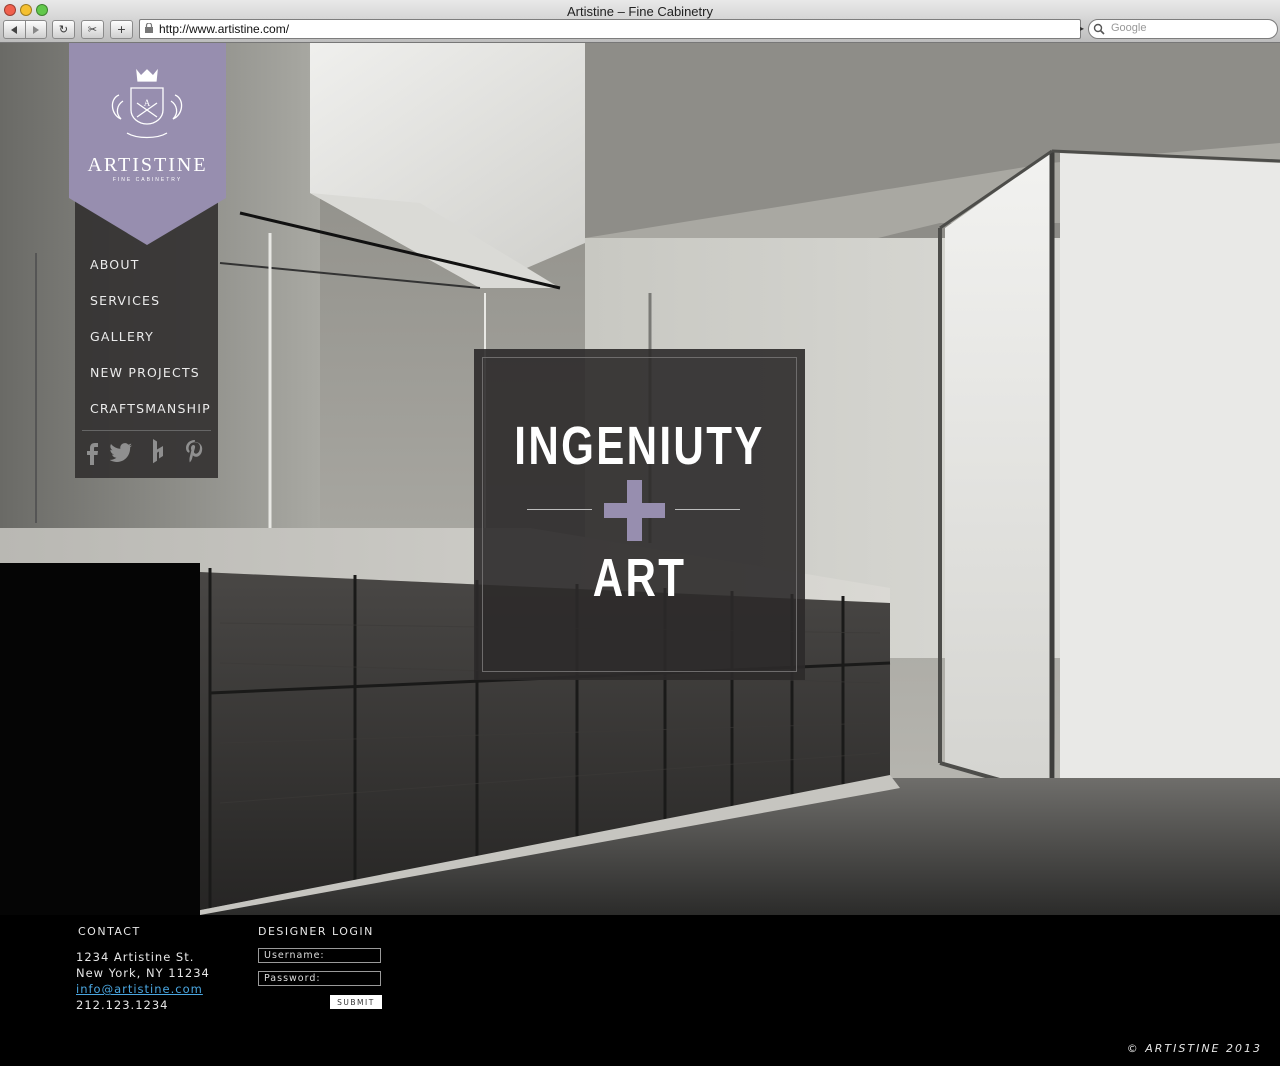 The height and width of the screenshot is (1066, 1280). Describe the element at coordinates (115, 264) in the screenshot. I see `nav-about: ABOUT` at that location.